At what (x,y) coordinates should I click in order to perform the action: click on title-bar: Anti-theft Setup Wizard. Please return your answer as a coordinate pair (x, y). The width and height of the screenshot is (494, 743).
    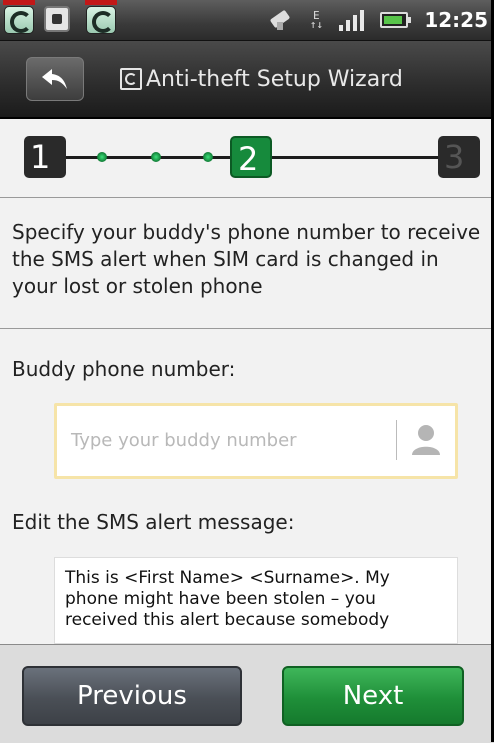
    Looking at the image, I should click on (247, 80).